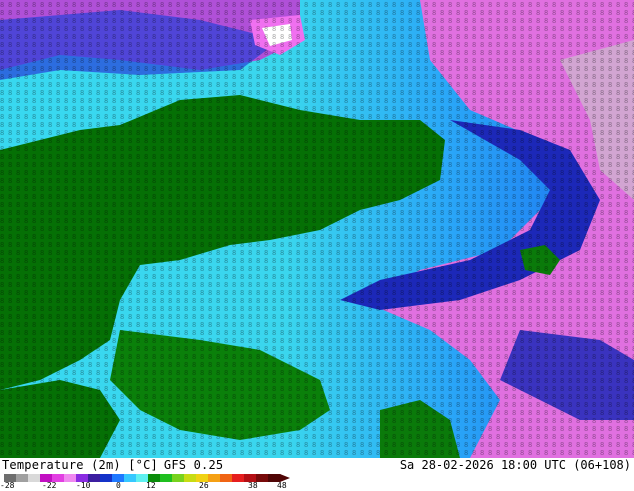  Describe the element at coordinates (151, 485) in the screenshot. I see `color-scale-tick-label: 12` at that location.